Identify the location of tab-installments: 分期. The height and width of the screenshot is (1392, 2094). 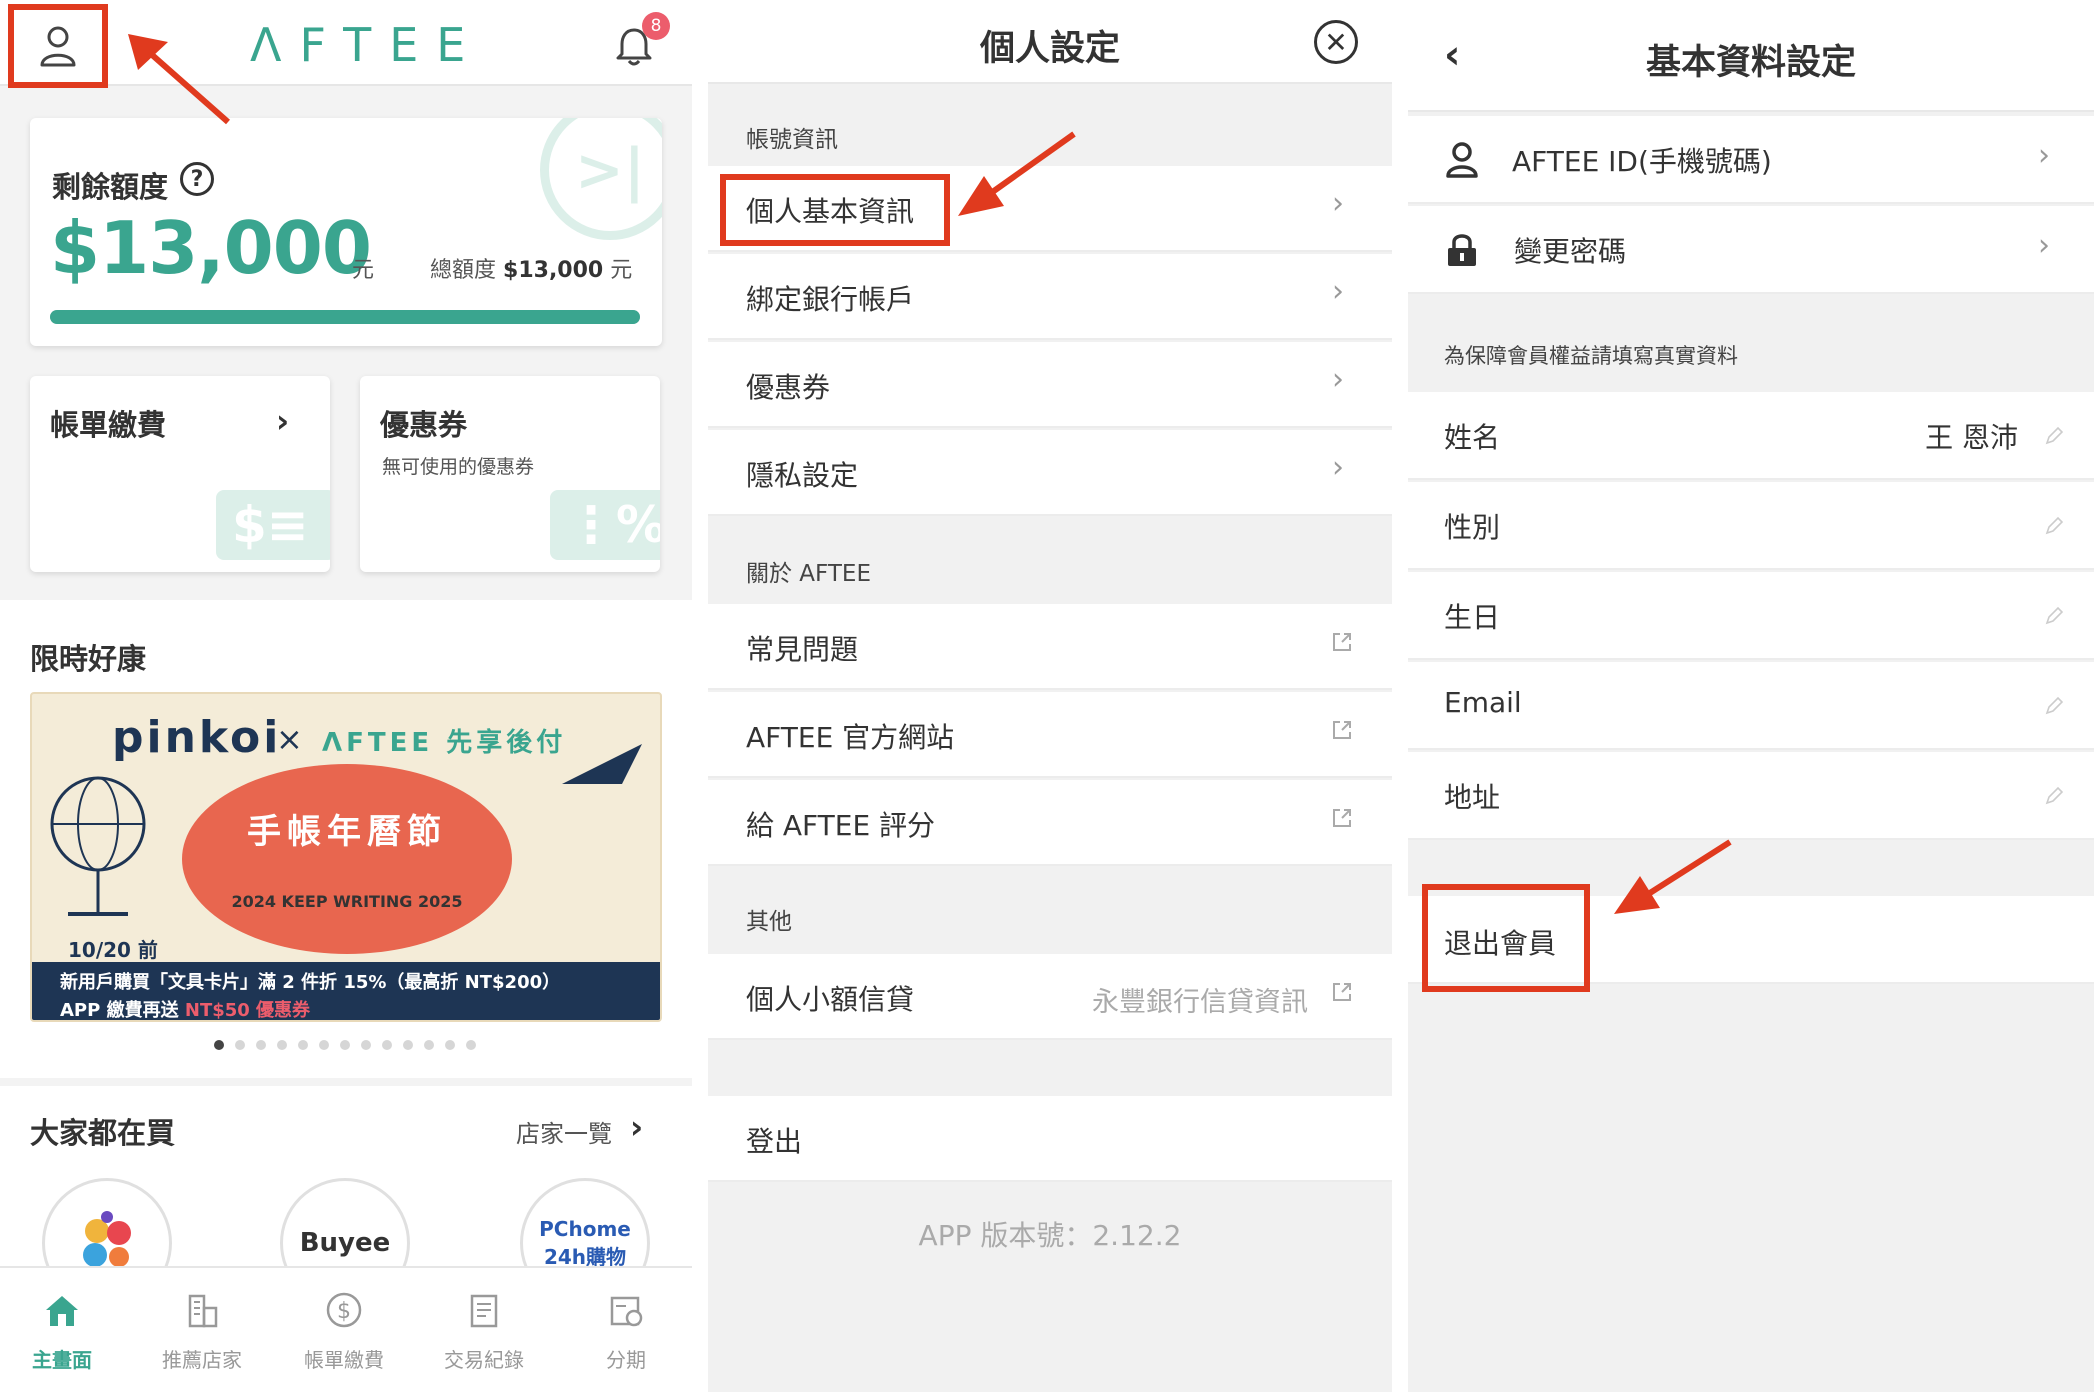
(626, 1331).